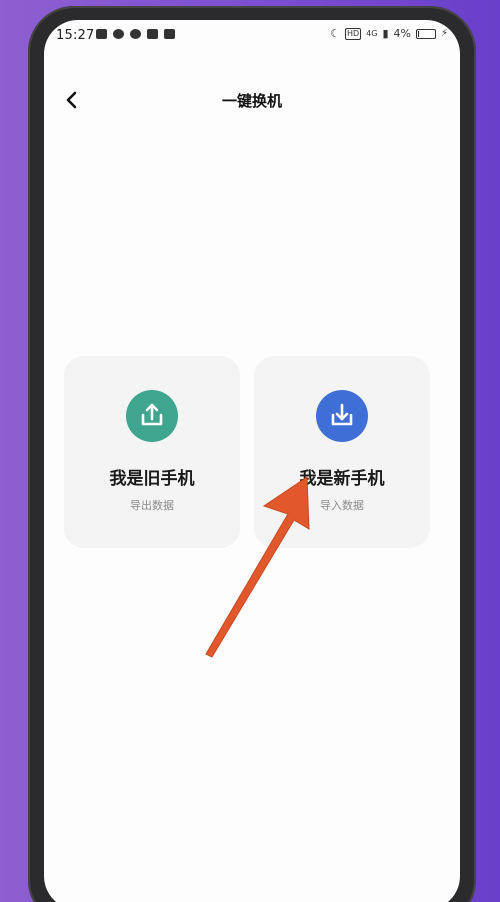 This screenshot has width=500, height=902. Describe the element at coordinates (385, 33) in the screenshot. I see `signal-icon: ▮` at that location.